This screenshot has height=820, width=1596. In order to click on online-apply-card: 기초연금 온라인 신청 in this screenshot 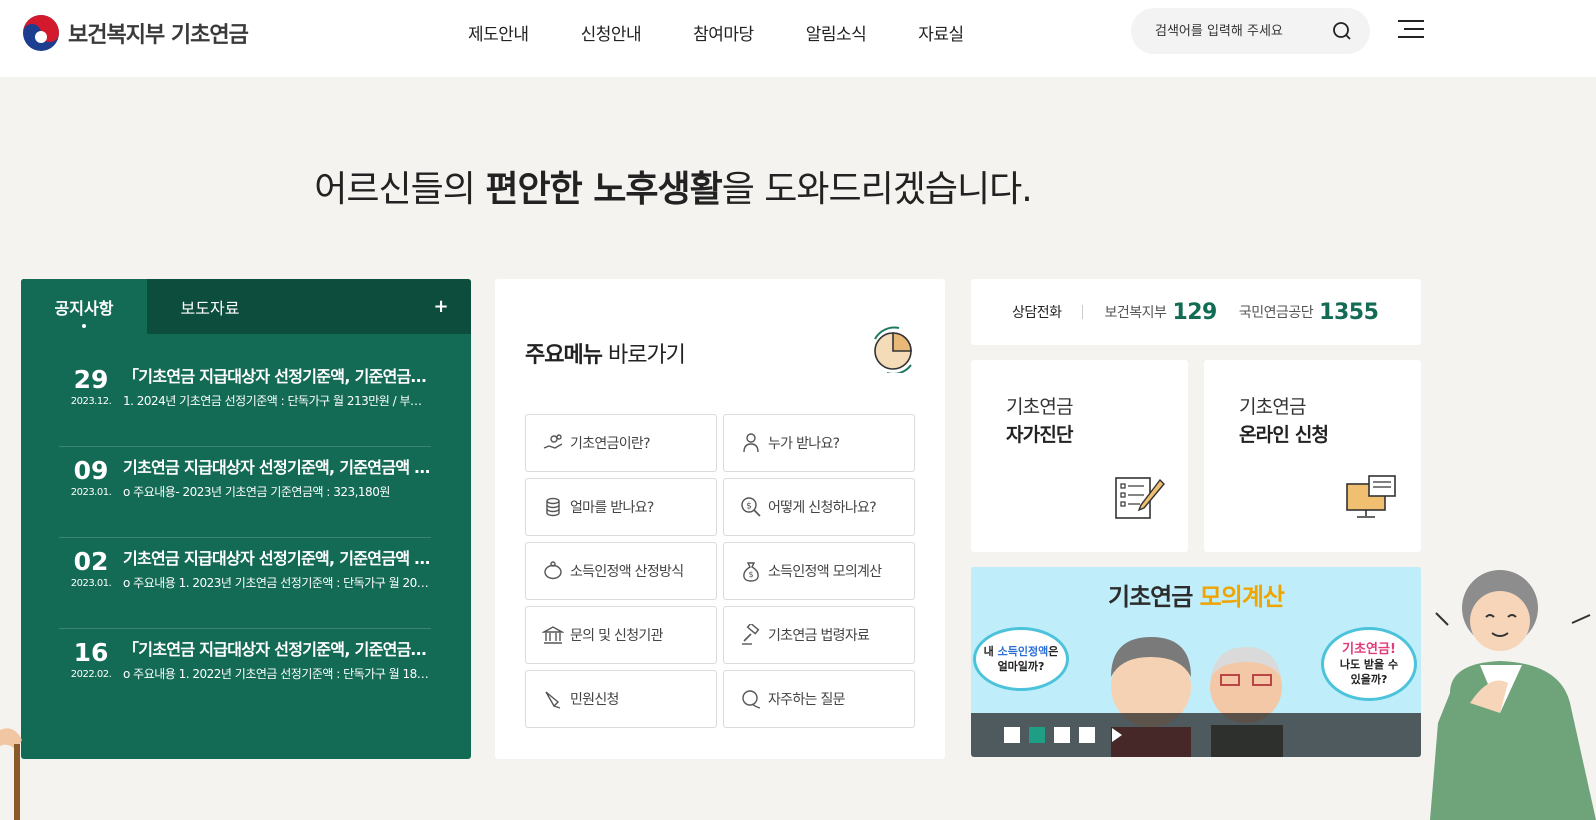, I will do `click(1312, 456)`.